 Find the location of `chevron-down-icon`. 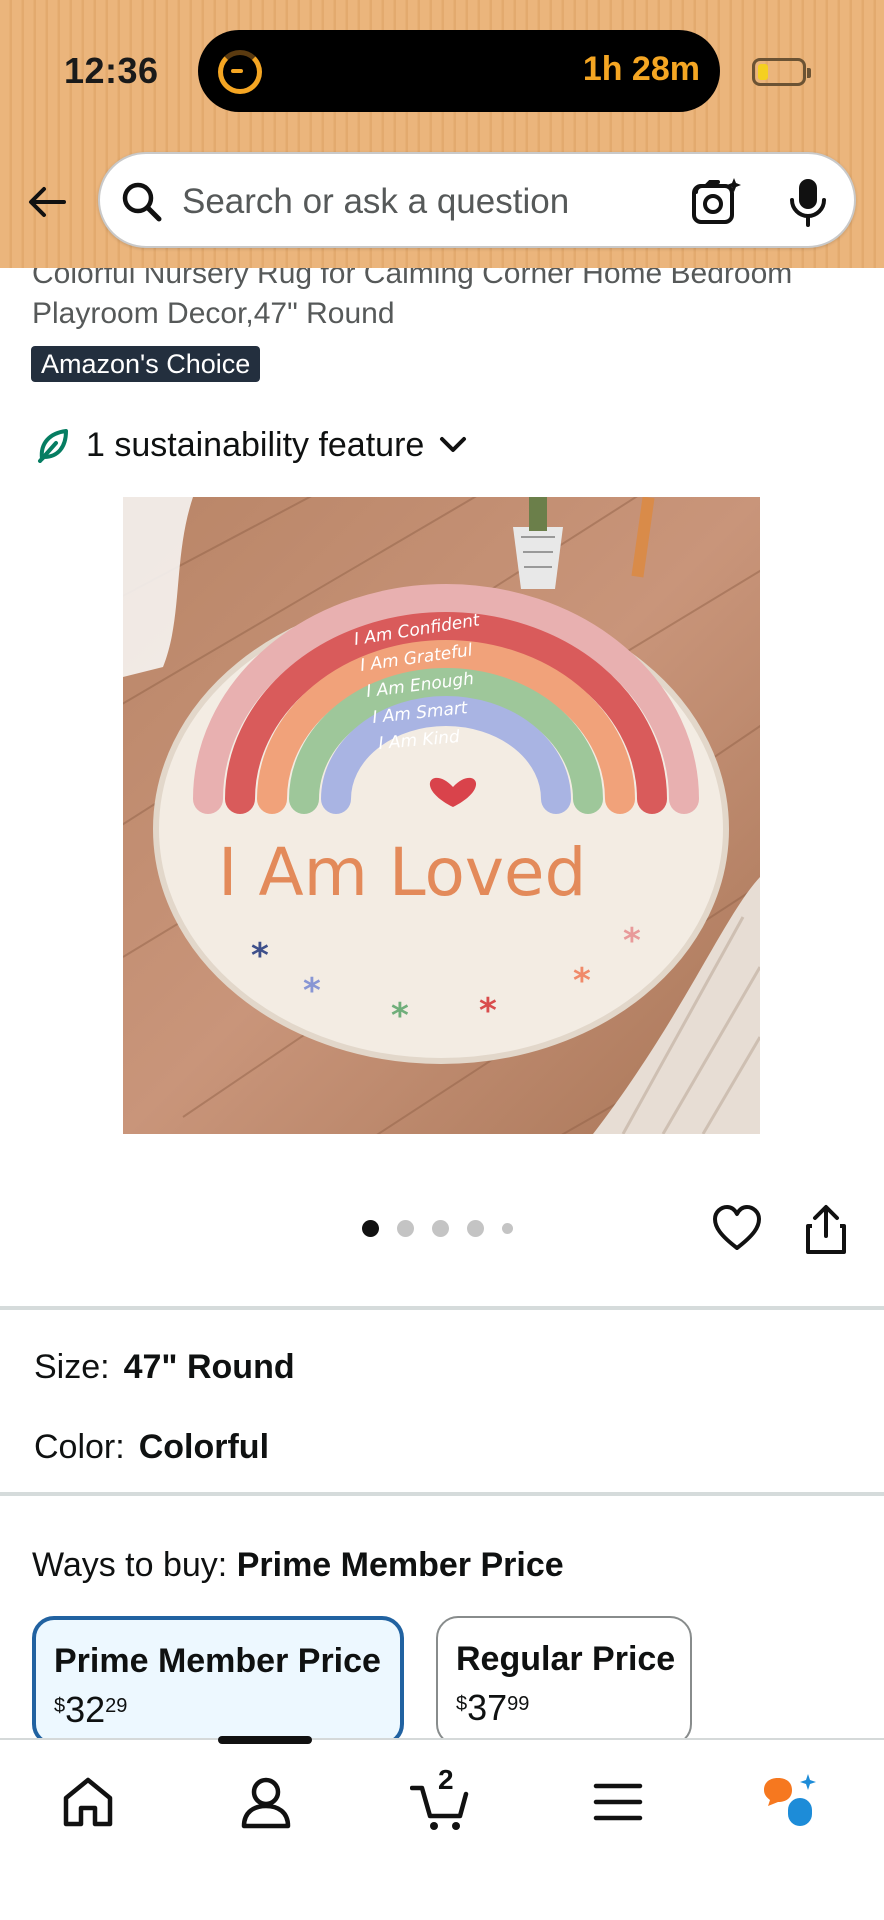

chevron-down-icon is located at coordinates (453, 444).